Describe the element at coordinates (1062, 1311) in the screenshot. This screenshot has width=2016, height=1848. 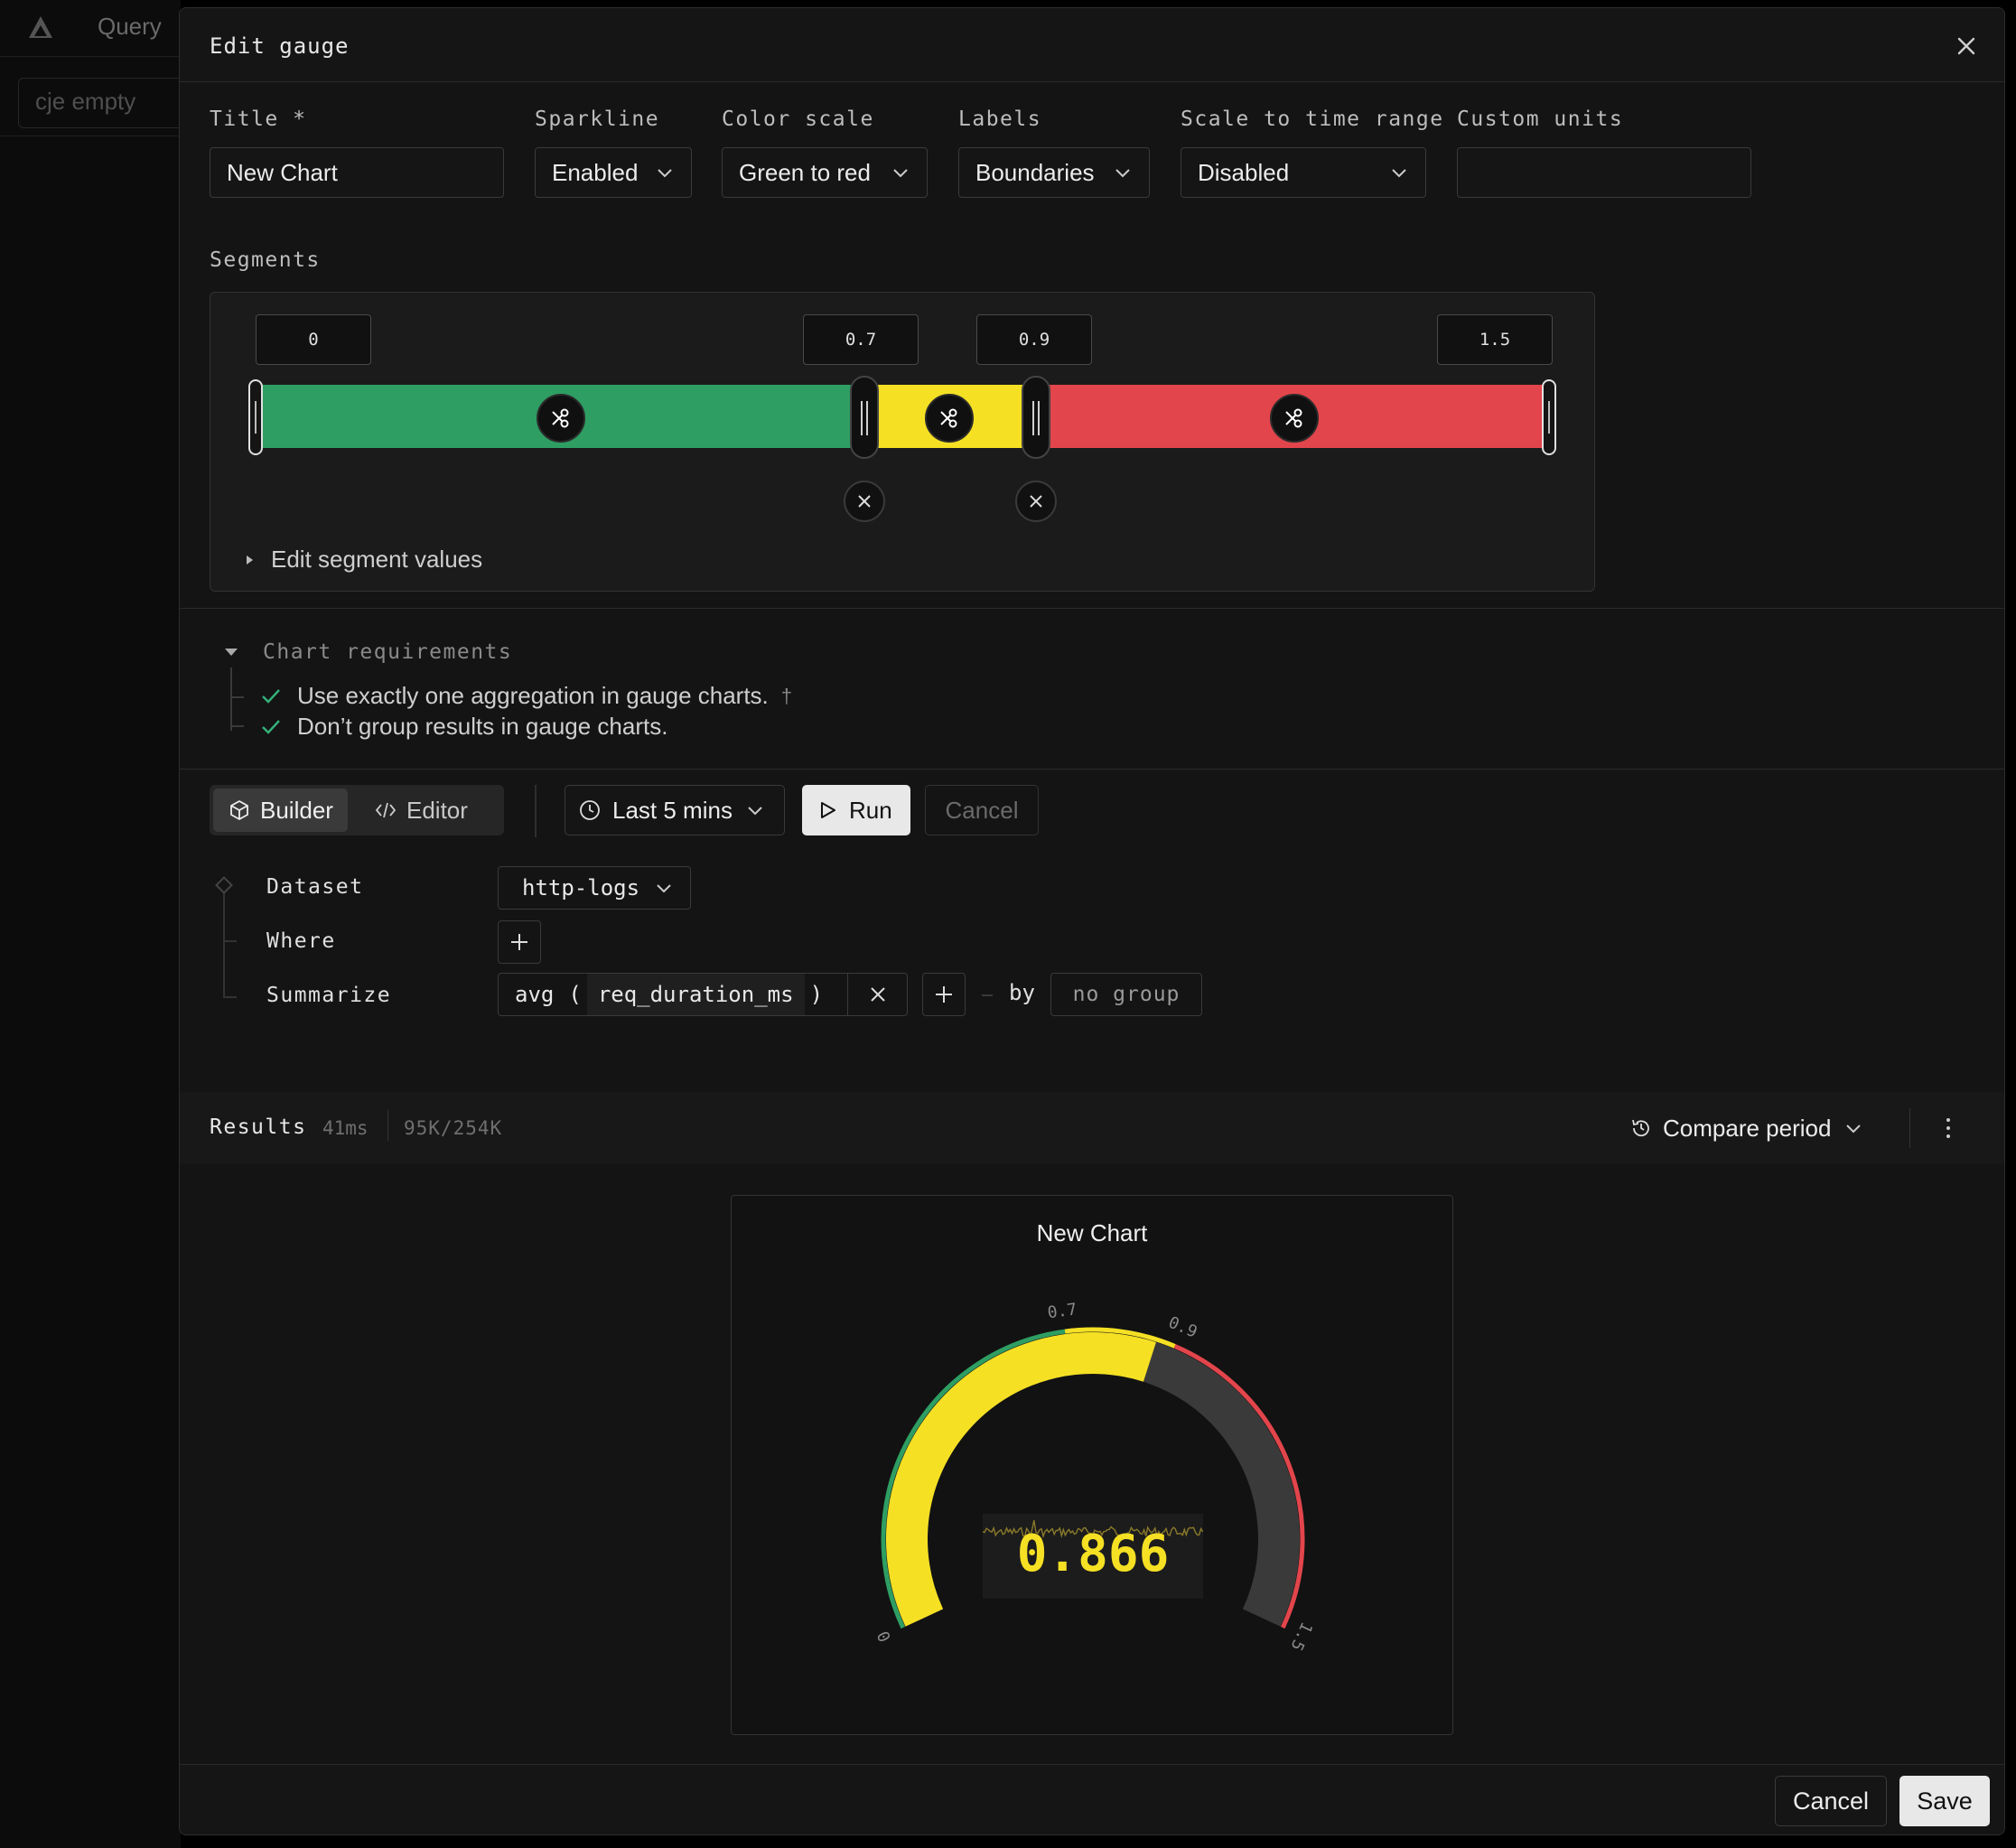
I see `gauge-tick-label: 0.7` at that location.